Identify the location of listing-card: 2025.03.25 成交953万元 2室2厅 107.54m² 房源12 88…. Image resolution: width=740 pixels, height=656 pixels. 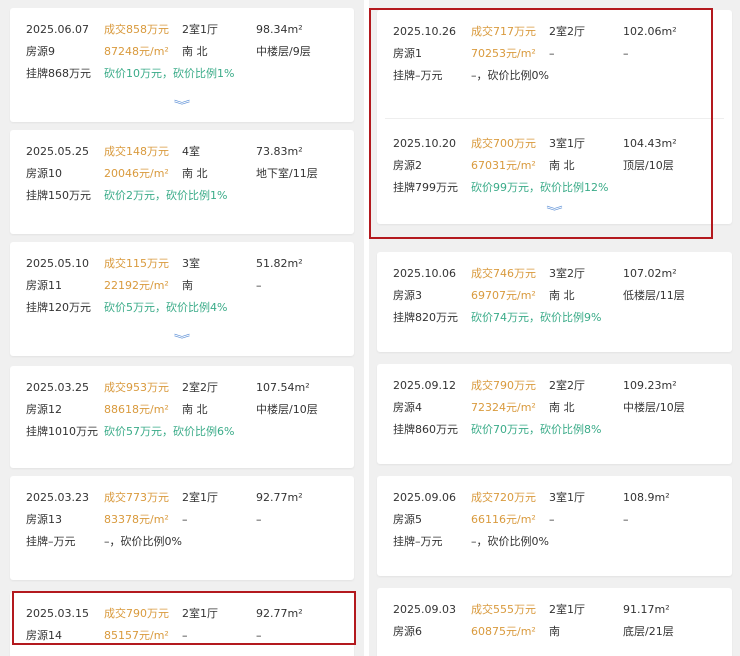
(182, 417).